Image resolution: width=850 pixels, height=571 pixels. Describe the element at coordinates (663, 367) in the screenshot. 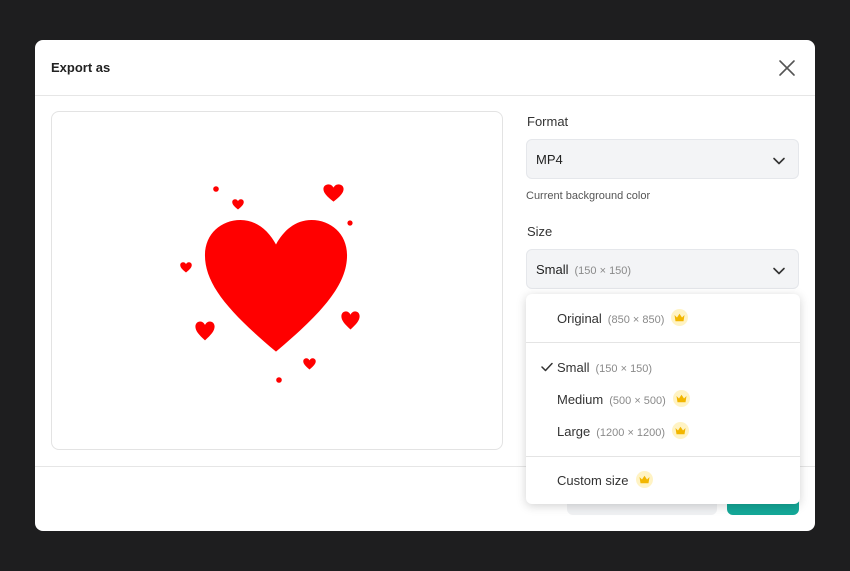

I see `size-option-small: Small (150 × 150)` at that location.